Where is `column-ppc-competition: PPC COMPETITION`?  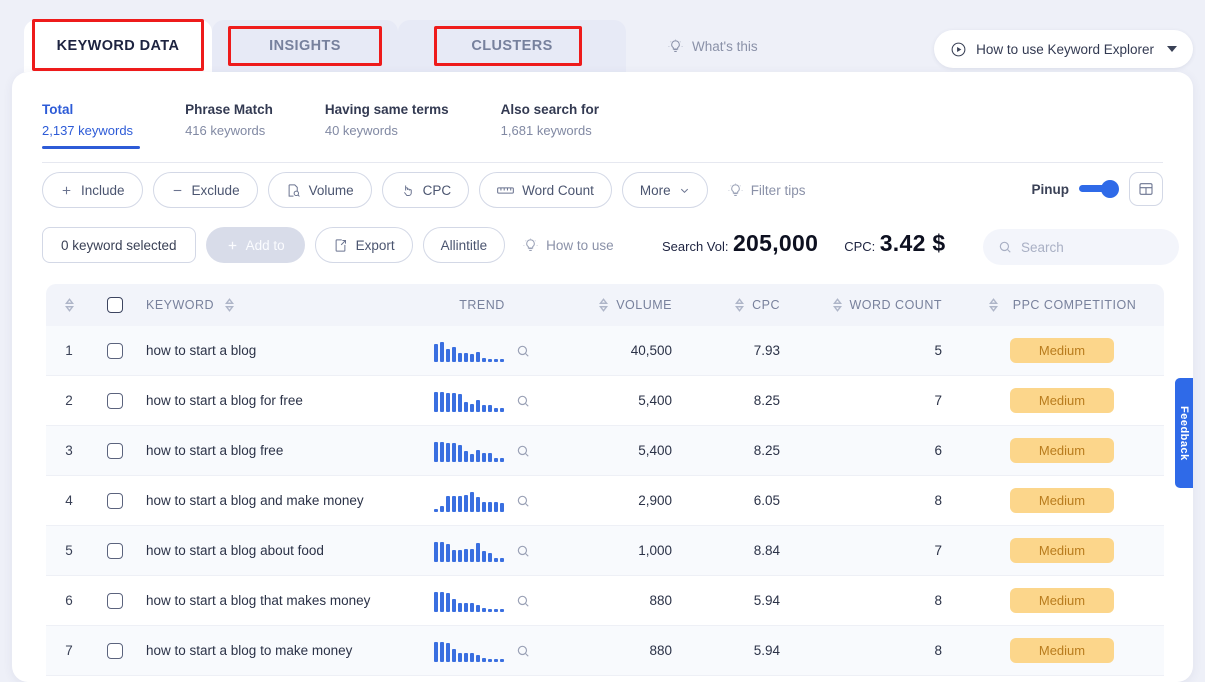 column-ppc-competition: PPC COMPETITION is located at coordinates (1062, 305).